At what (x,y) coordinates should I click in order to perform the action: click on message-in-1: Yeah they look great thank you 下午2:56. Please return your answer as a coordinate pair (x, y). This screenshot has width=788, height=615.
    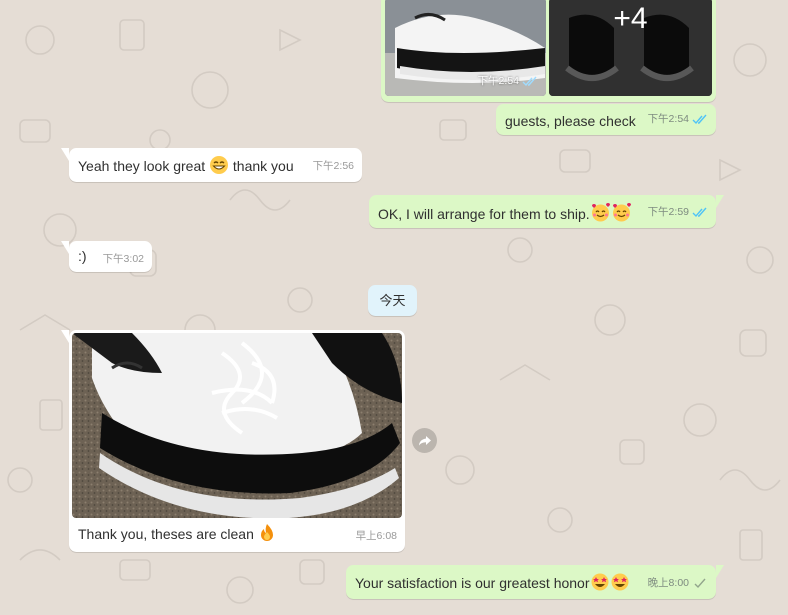
    Looking at the image, I should click on (211, 165).